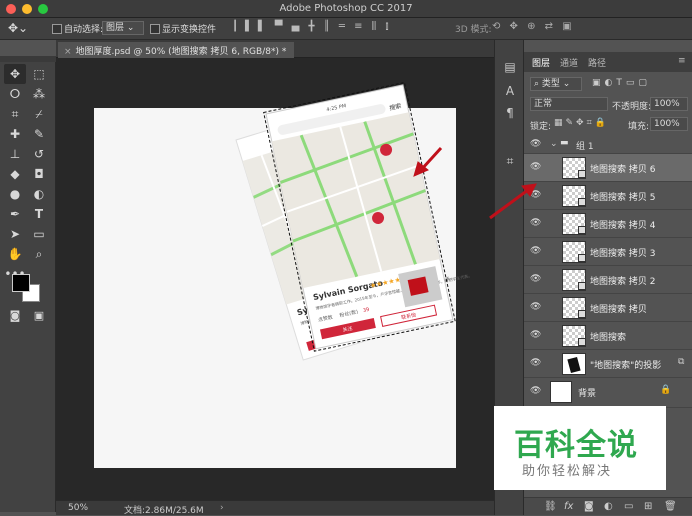 This screenshot has height=516, width=692. I want to click on link-icon: ⧉, so click(681, 362).